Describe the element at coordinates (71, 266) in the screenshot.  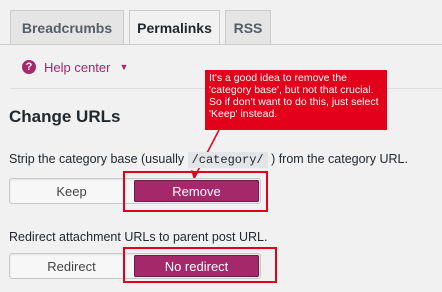
I see `redirect-option: Redirect` at that location.